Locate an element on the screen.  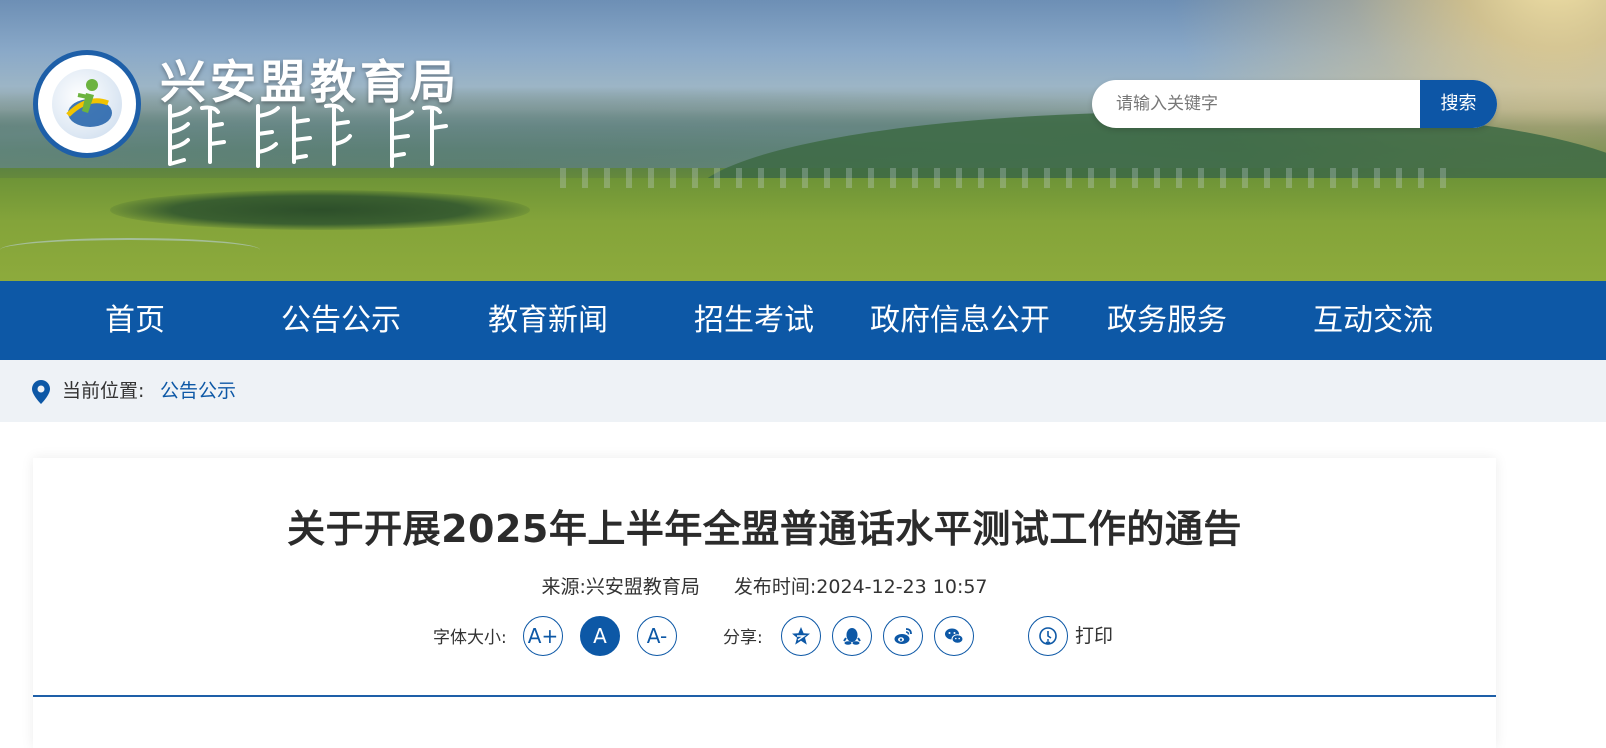
location-pin-icon is located at coordinates (41, 392).